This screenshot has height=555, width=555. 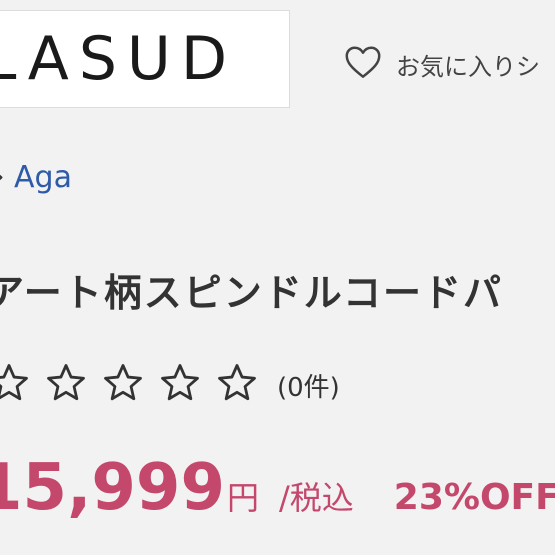 What do you see at coordinates (119, 59) in the screenshot?
I see `logo-text: LASUD` at bounding box center [119, 59].